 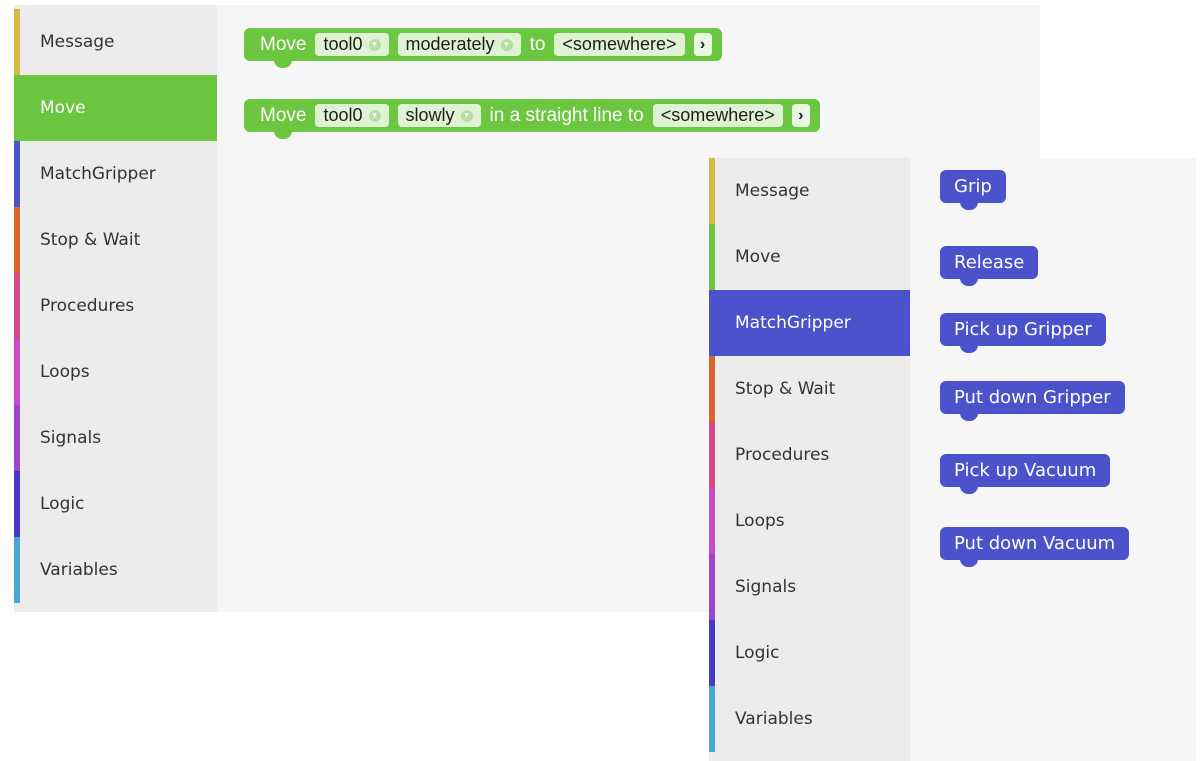 I want to click on left-category-matchgripper: MatchGripper, so click(x=115, y=174).